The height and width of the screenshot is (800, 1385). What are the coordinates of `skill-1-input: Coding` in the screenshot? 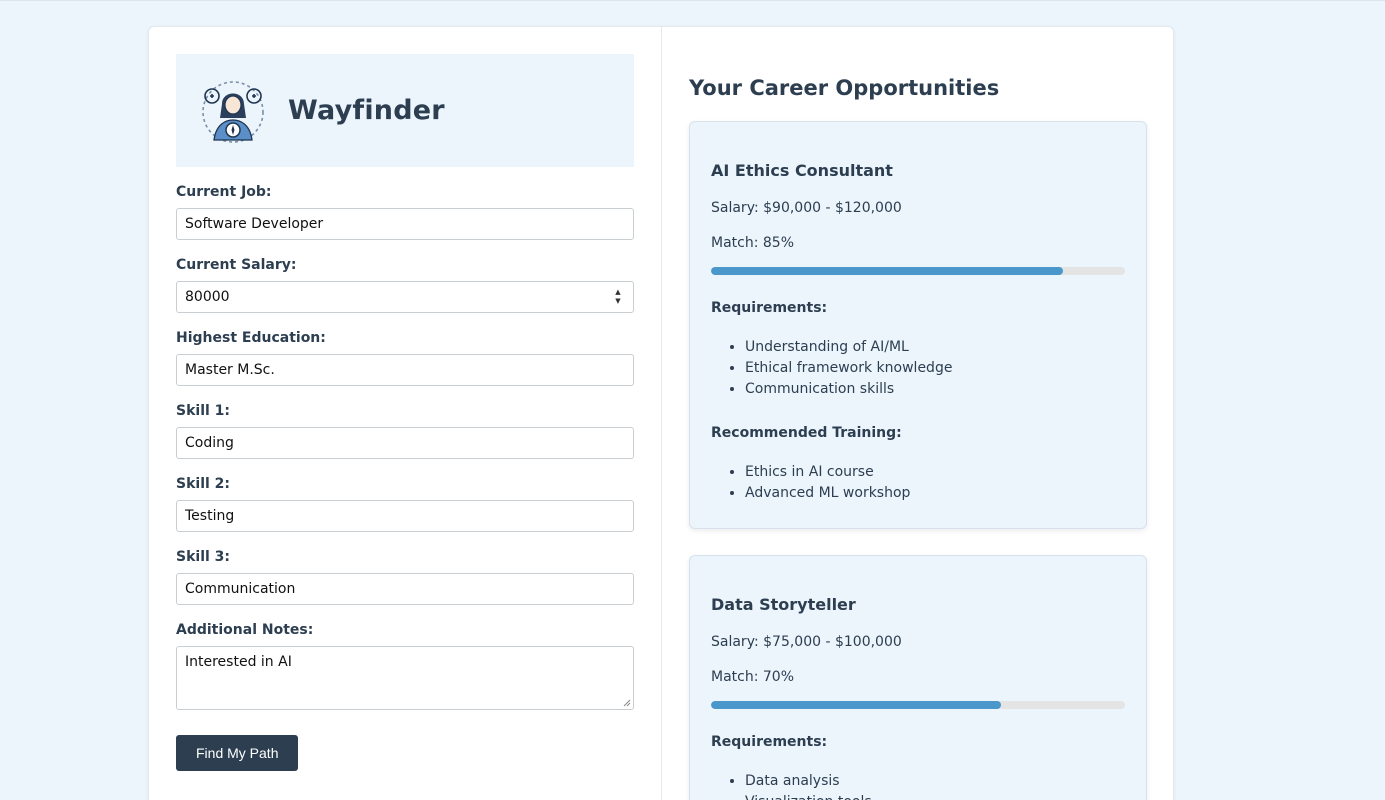 It's located at (405, 443).